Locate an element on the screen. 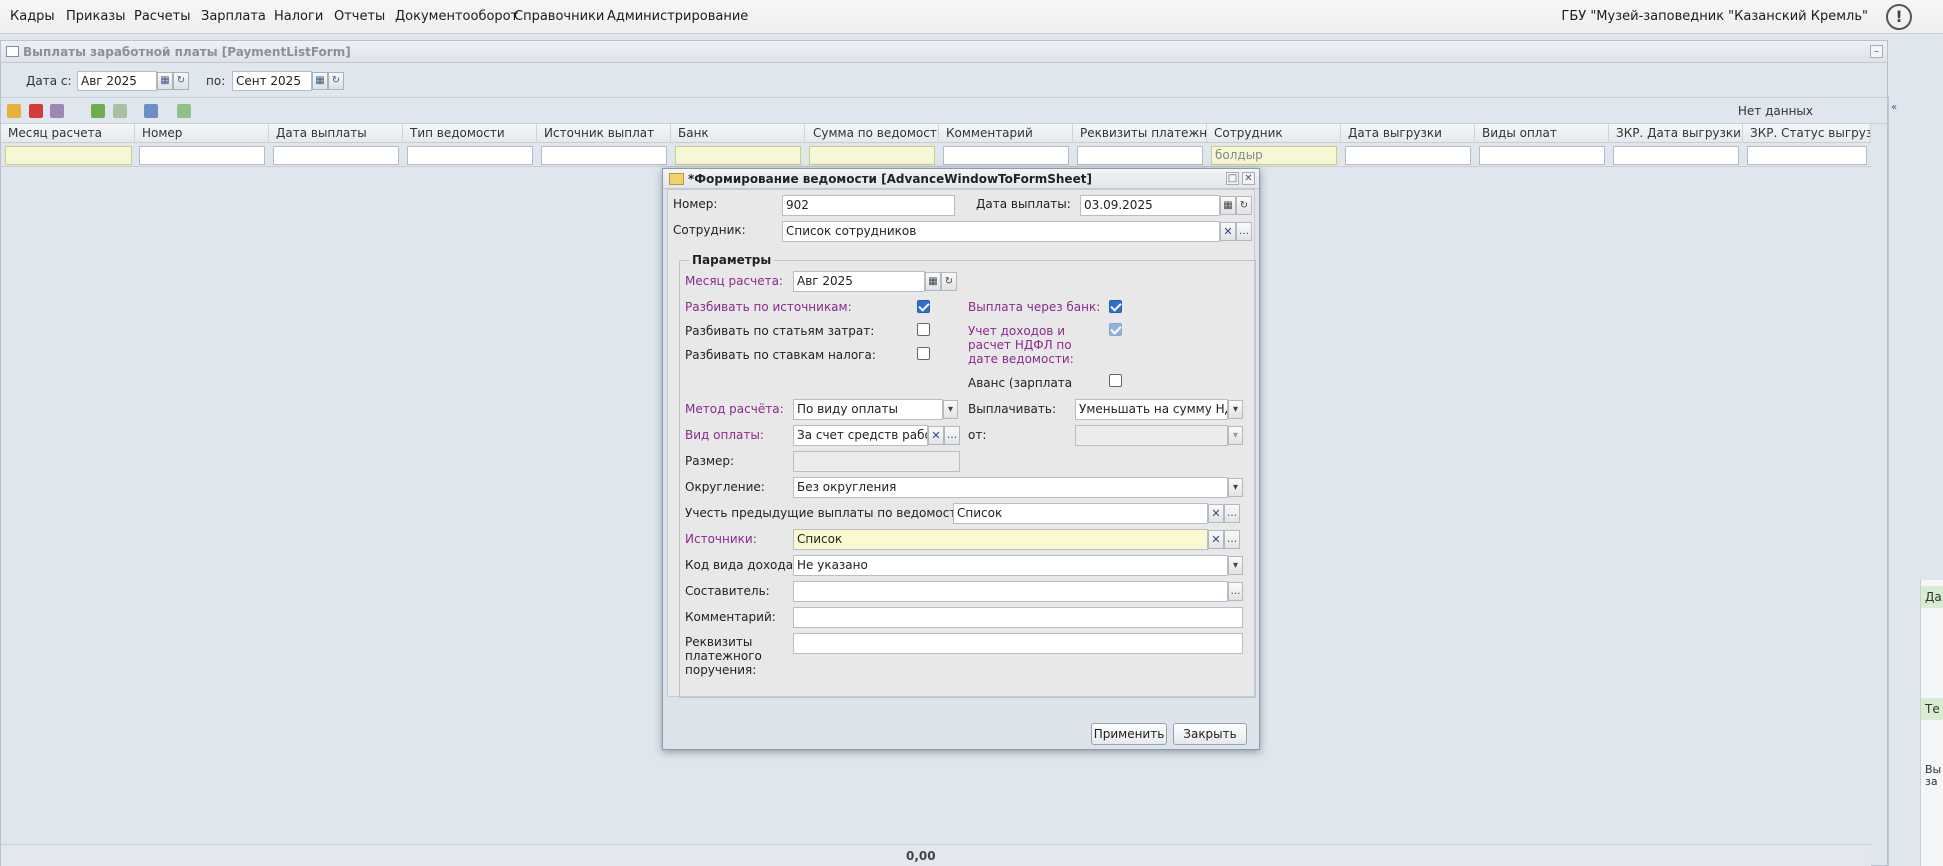  filter-pay-kinds-input is located at coordinates (1542, 155).